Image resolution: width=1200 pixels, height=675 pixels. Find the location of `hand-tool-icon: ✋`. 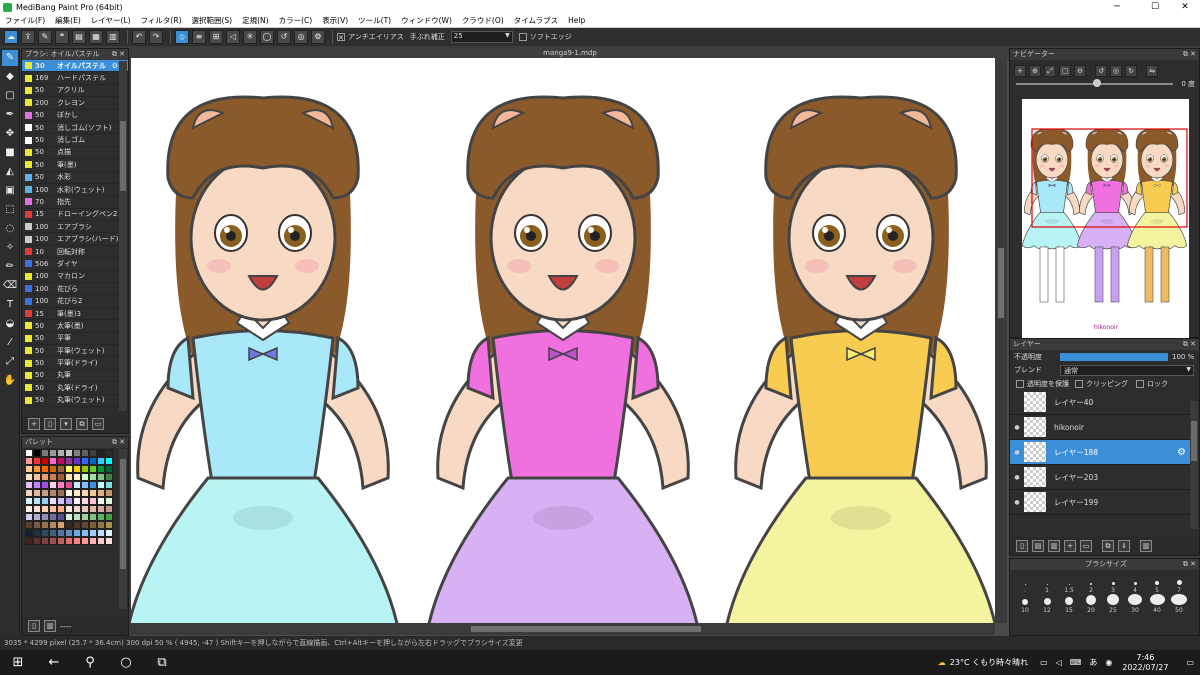

hand-tool-icon: ✋ is located at coordinates (10, 381).